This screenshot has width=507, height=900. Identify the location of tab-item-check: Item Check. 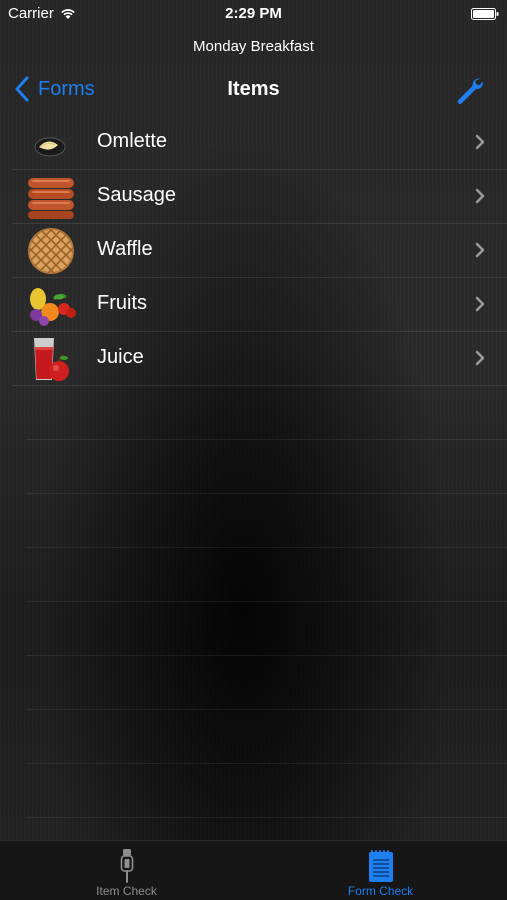
(126, 870).